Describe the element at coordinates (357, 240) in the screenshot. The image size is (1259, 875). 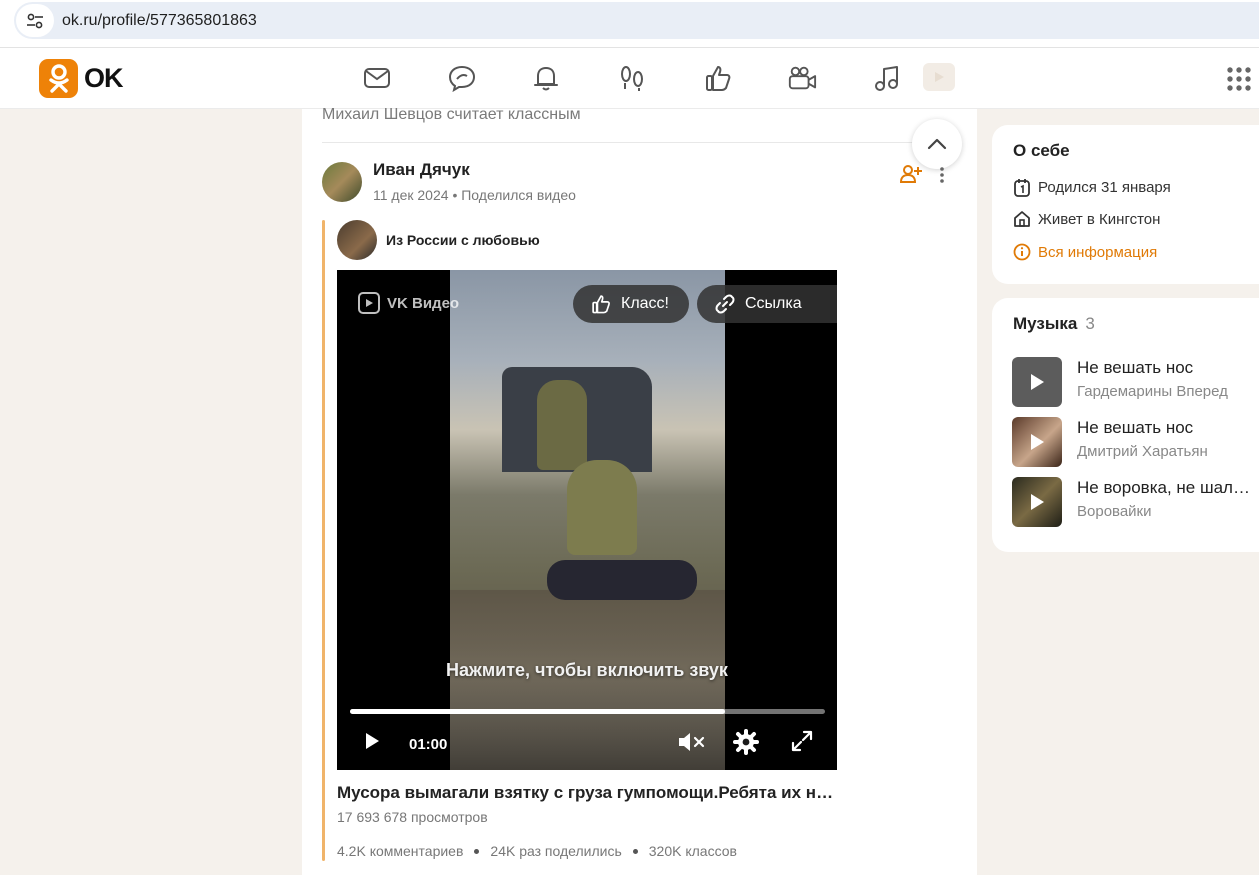
I see `group-avatar` at that location.